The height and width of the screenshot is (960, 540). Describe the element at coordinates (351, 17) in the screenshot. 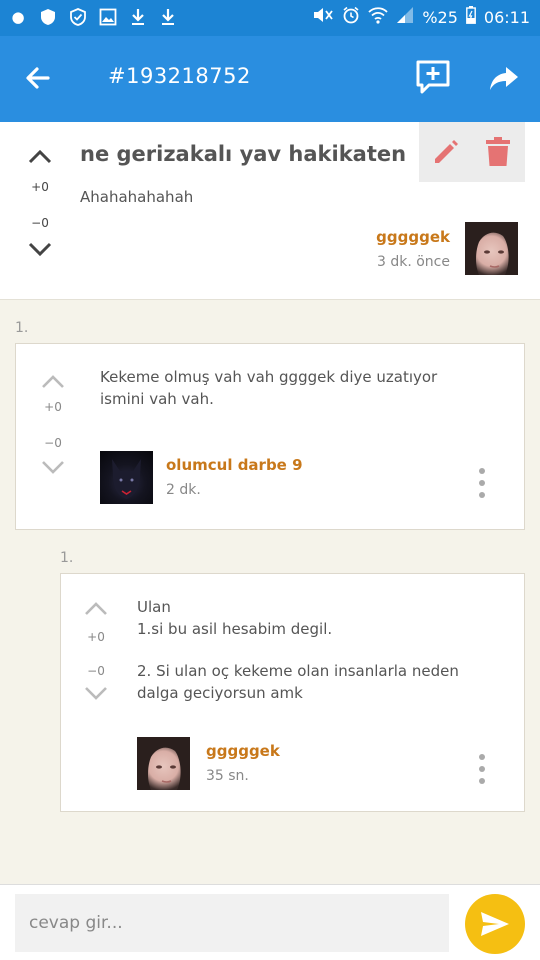

I see `alarm-icon` at that location.